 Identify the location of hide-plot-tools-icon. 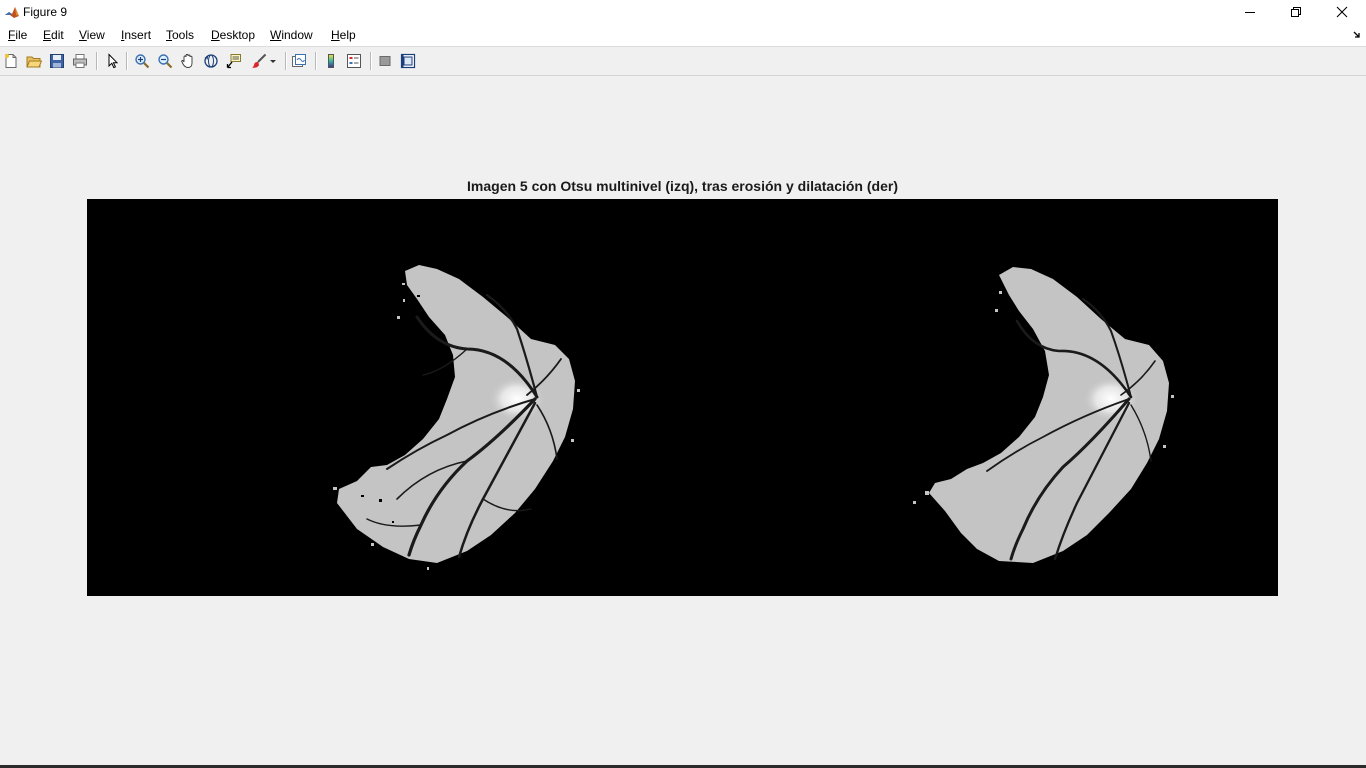
(385, 61).